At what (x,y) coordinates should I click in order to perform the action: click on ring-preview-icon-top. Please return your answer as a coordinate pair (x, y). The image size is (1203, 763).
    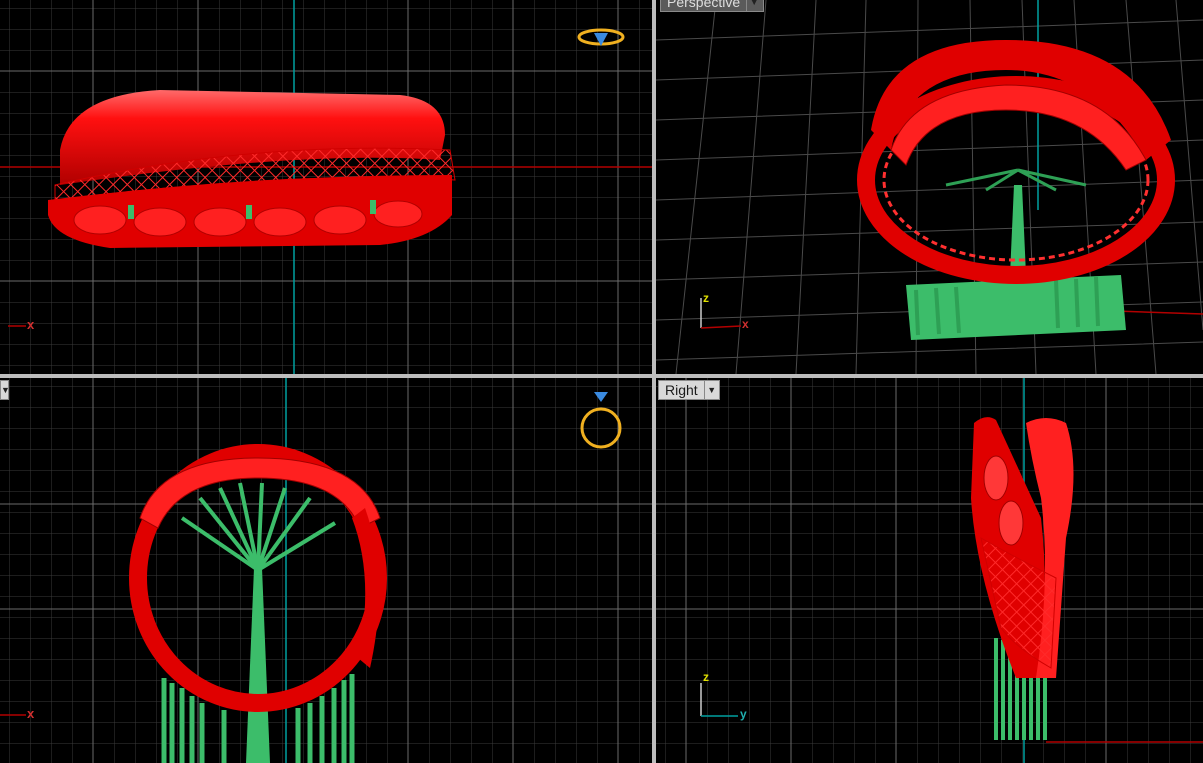
    Looking at the image, I should click on (602, 38).